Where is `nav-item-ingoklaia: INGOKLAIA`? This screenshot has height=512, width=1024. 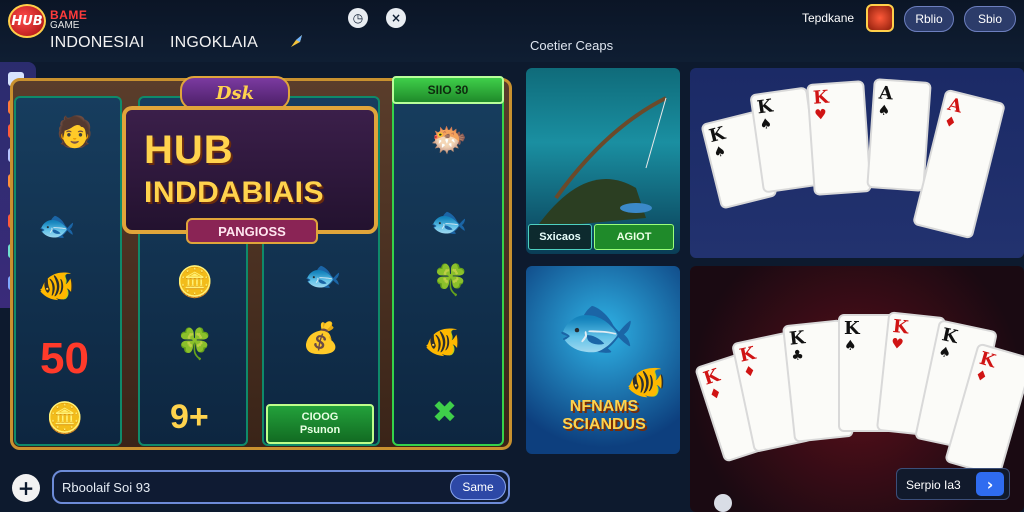 nav-item-ingoklaia: INGOKLAIA is located at coordinates (214, 43).